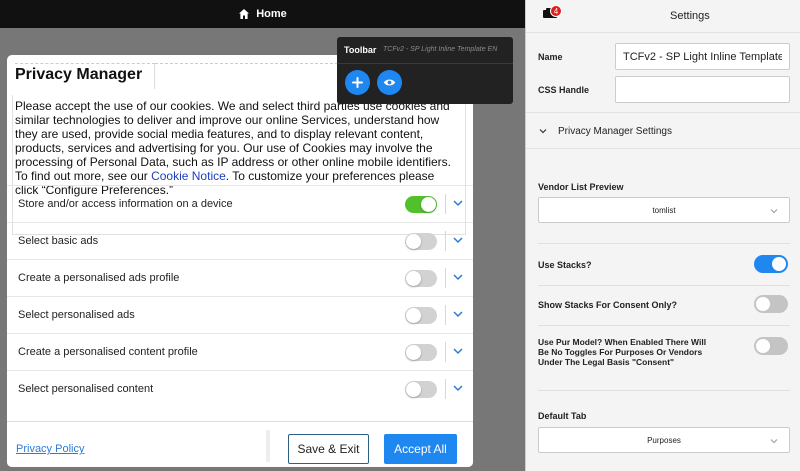 The height and width of the screenshot is (471, 800). Describe the element at coordinates (702, 56) in the screenshot. I see `name-input` at that location.